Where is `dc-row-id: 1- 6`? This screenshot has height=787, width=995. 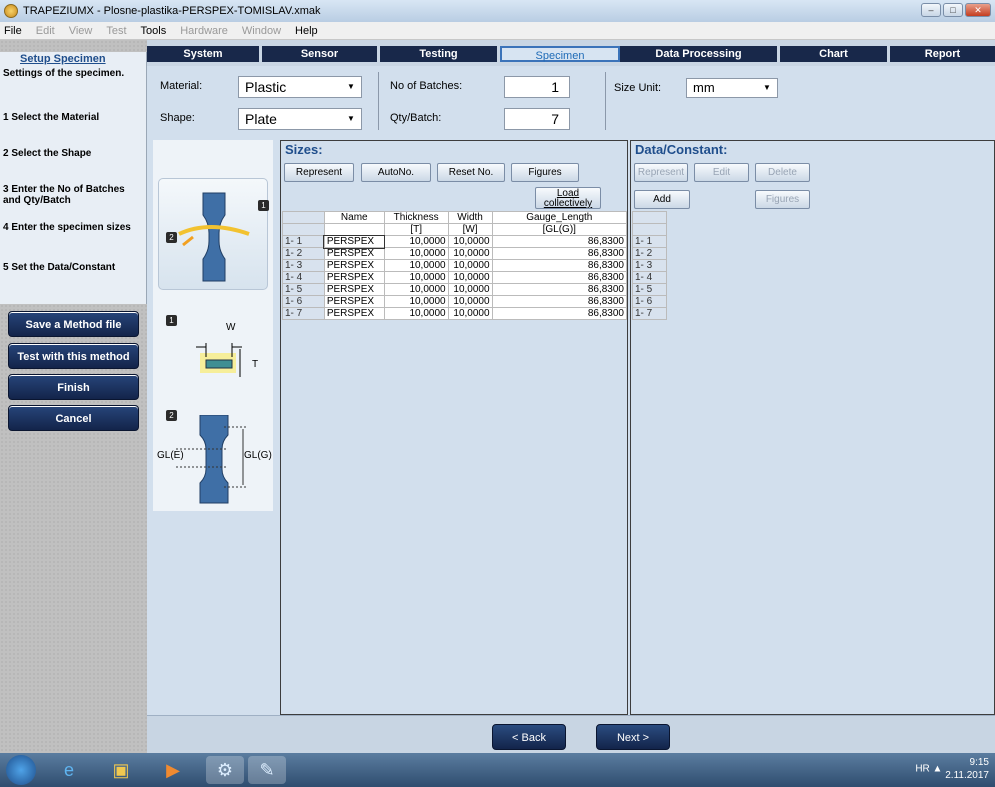 dc-row-id: 1- 6 is located at coordinates (649, 301).